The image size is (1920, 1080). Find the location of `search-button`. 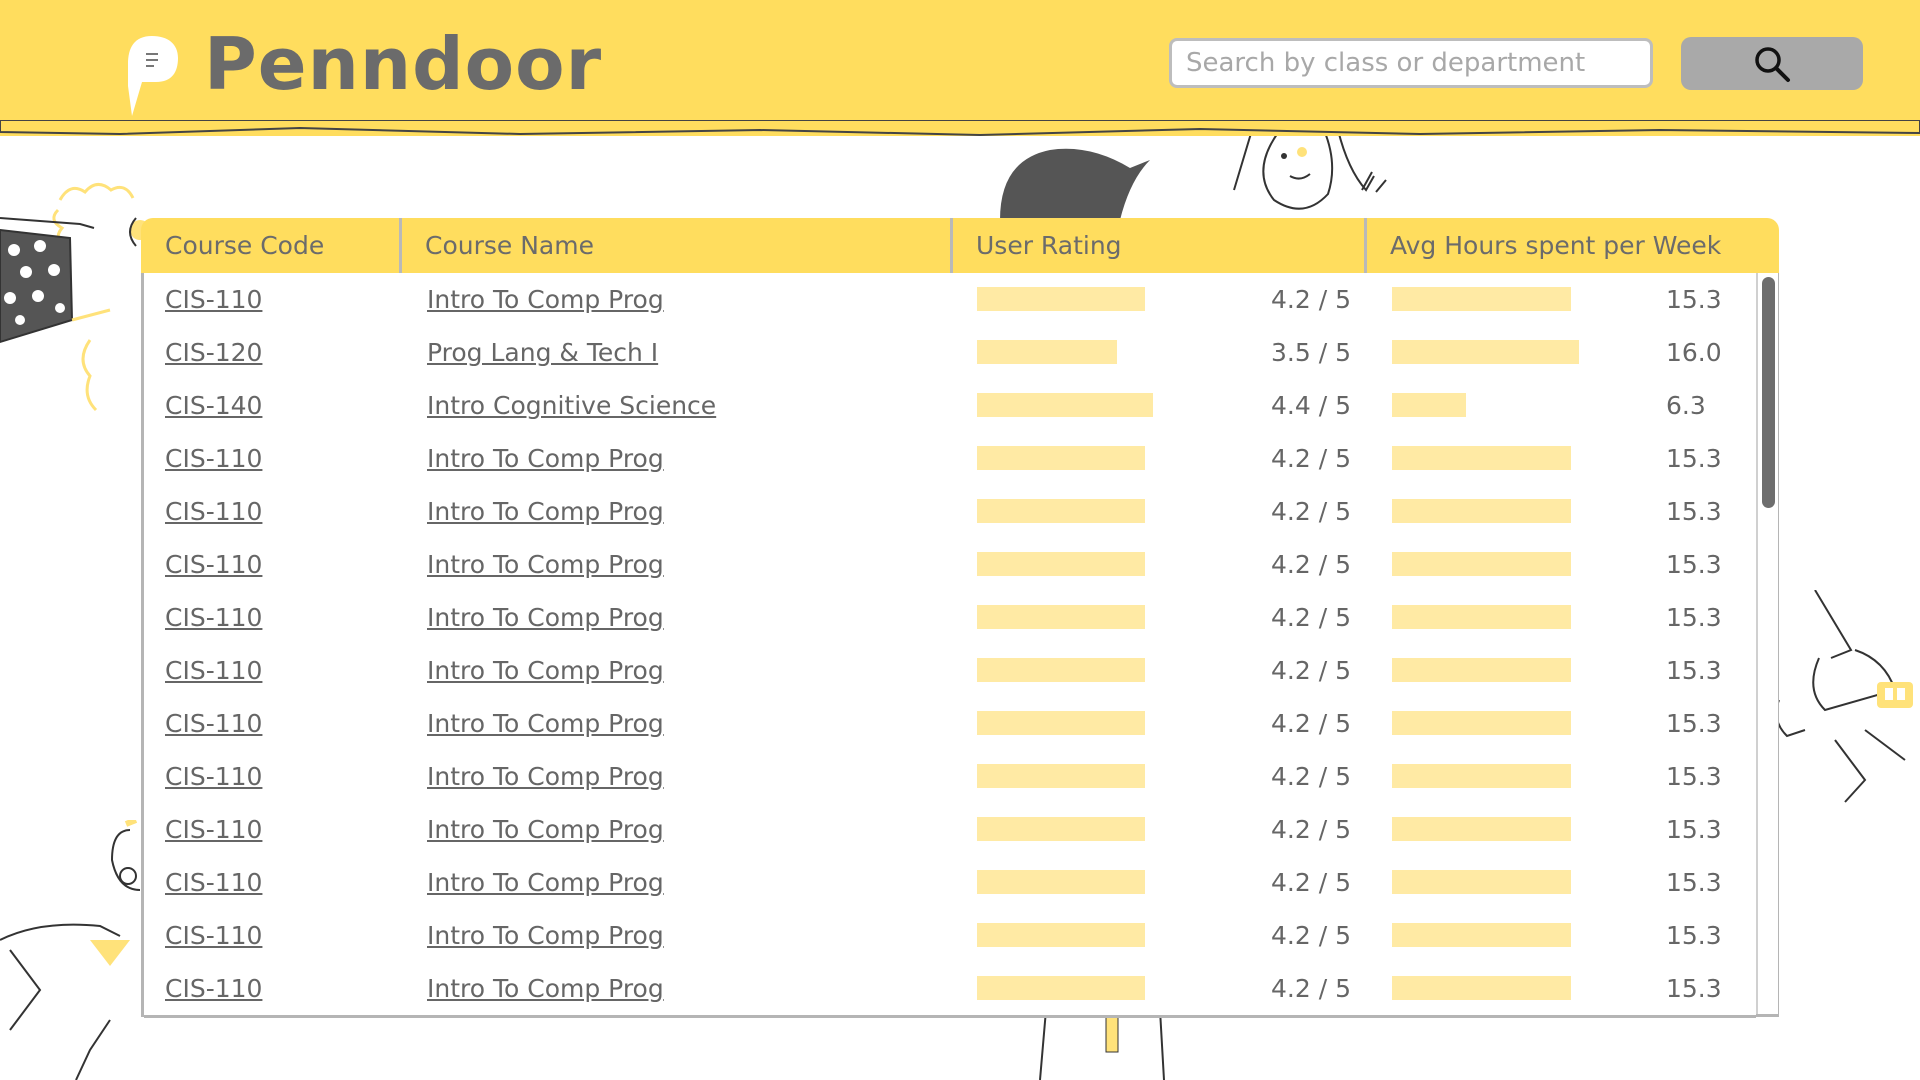

search-button is located at coordinates (1772, 63).